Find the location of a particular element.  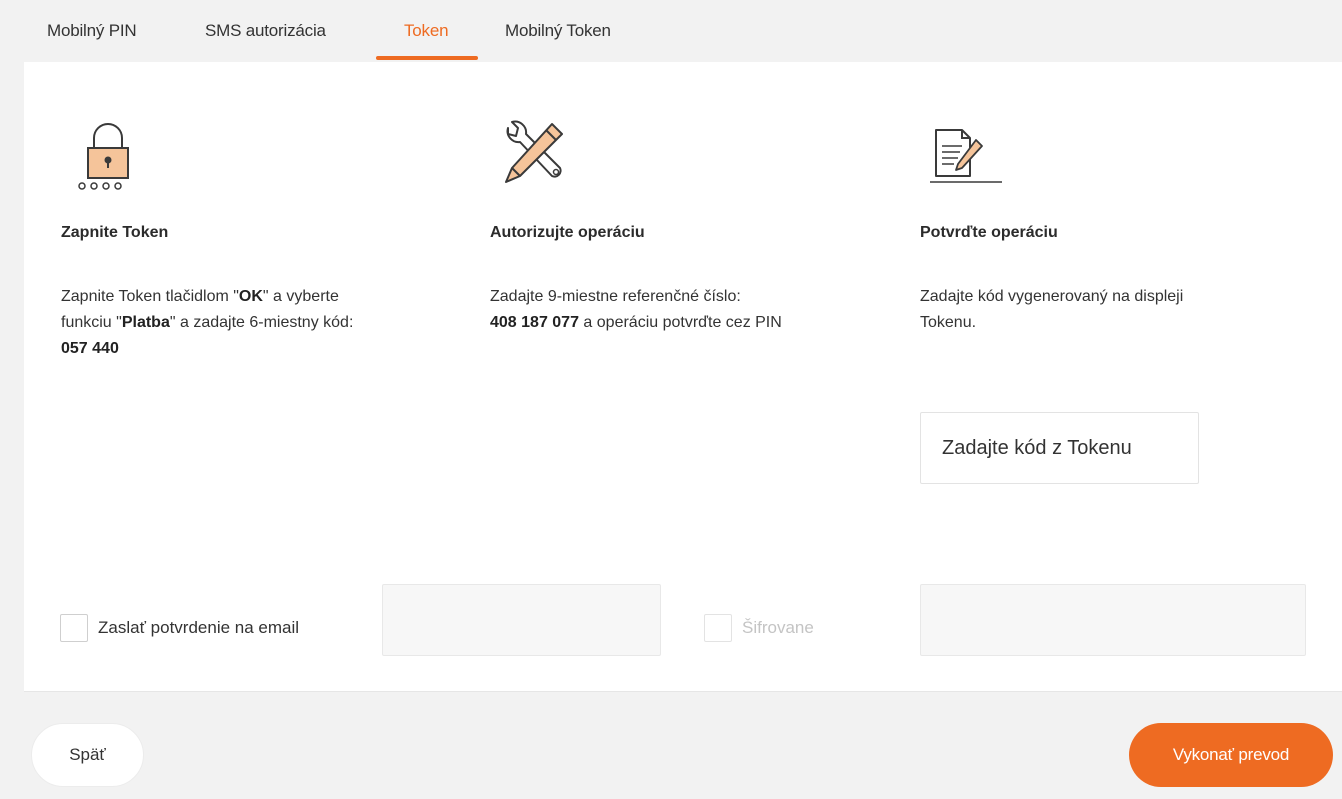

email-confirmation-label: Zaslať potvrdenie na email is located at coordinates (199, 627).